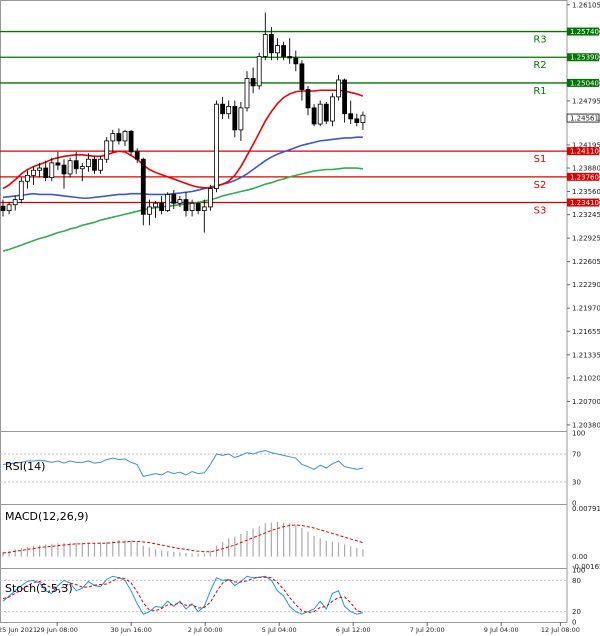 This screenshot has height=636, width=600. What do you see at coordinates (427, 630) in the screenshot?
I see `x-tick-label: 7 Jul 20:00` at bounding box center [427, 630].